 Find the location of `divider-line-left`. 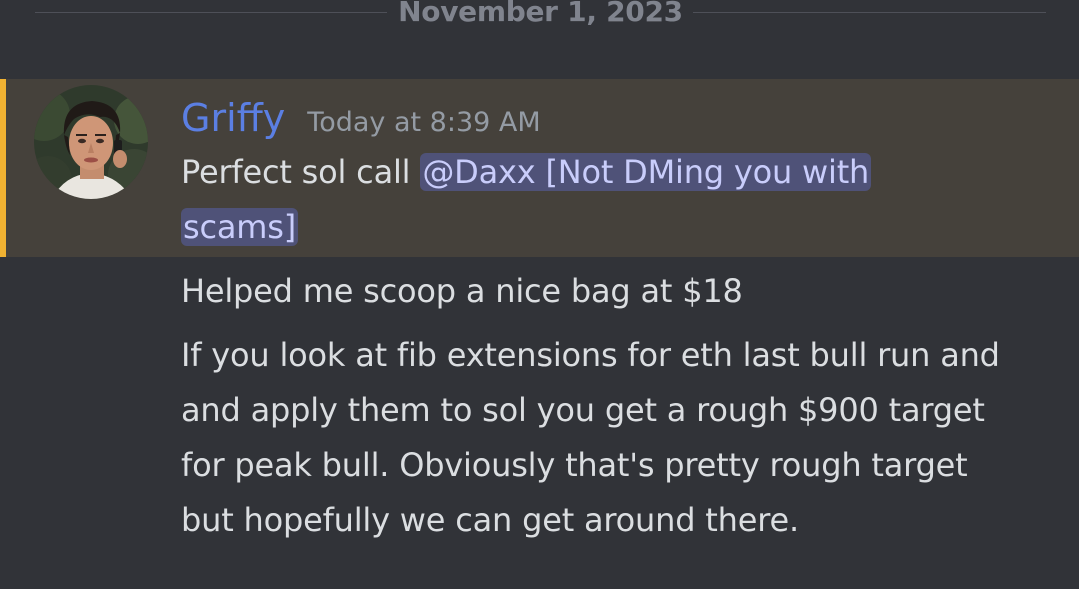

divider-line-left is located at coordinates (211, 12).